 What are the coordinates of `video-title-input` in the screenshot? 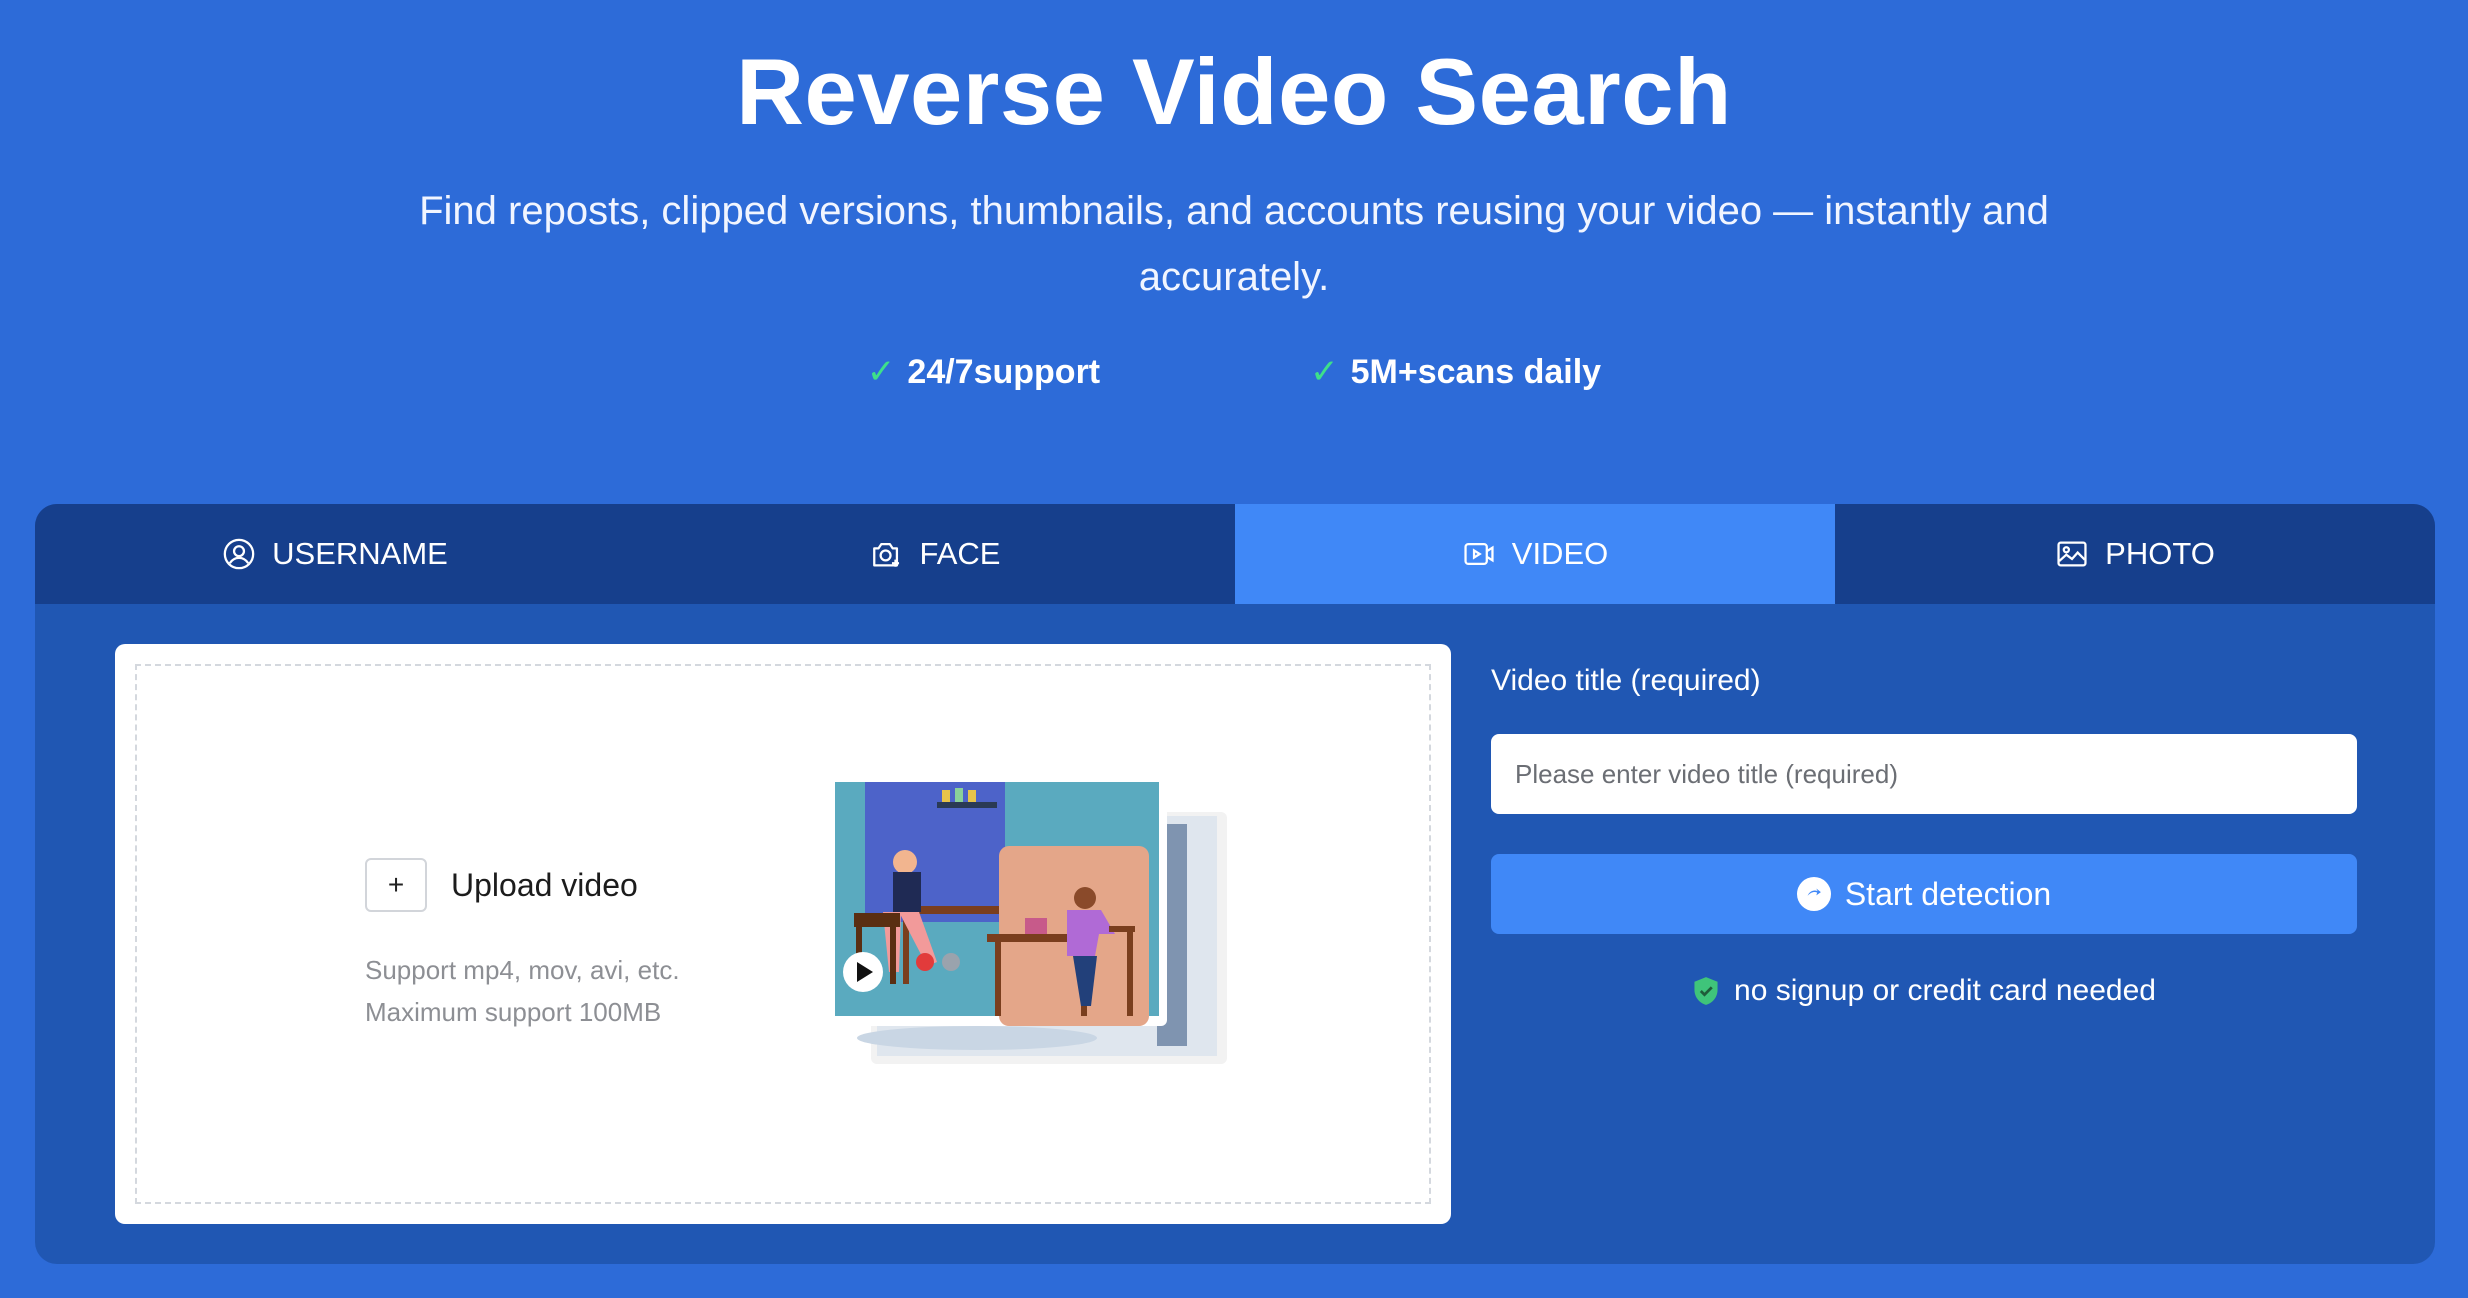 It's located at (1924, 774).